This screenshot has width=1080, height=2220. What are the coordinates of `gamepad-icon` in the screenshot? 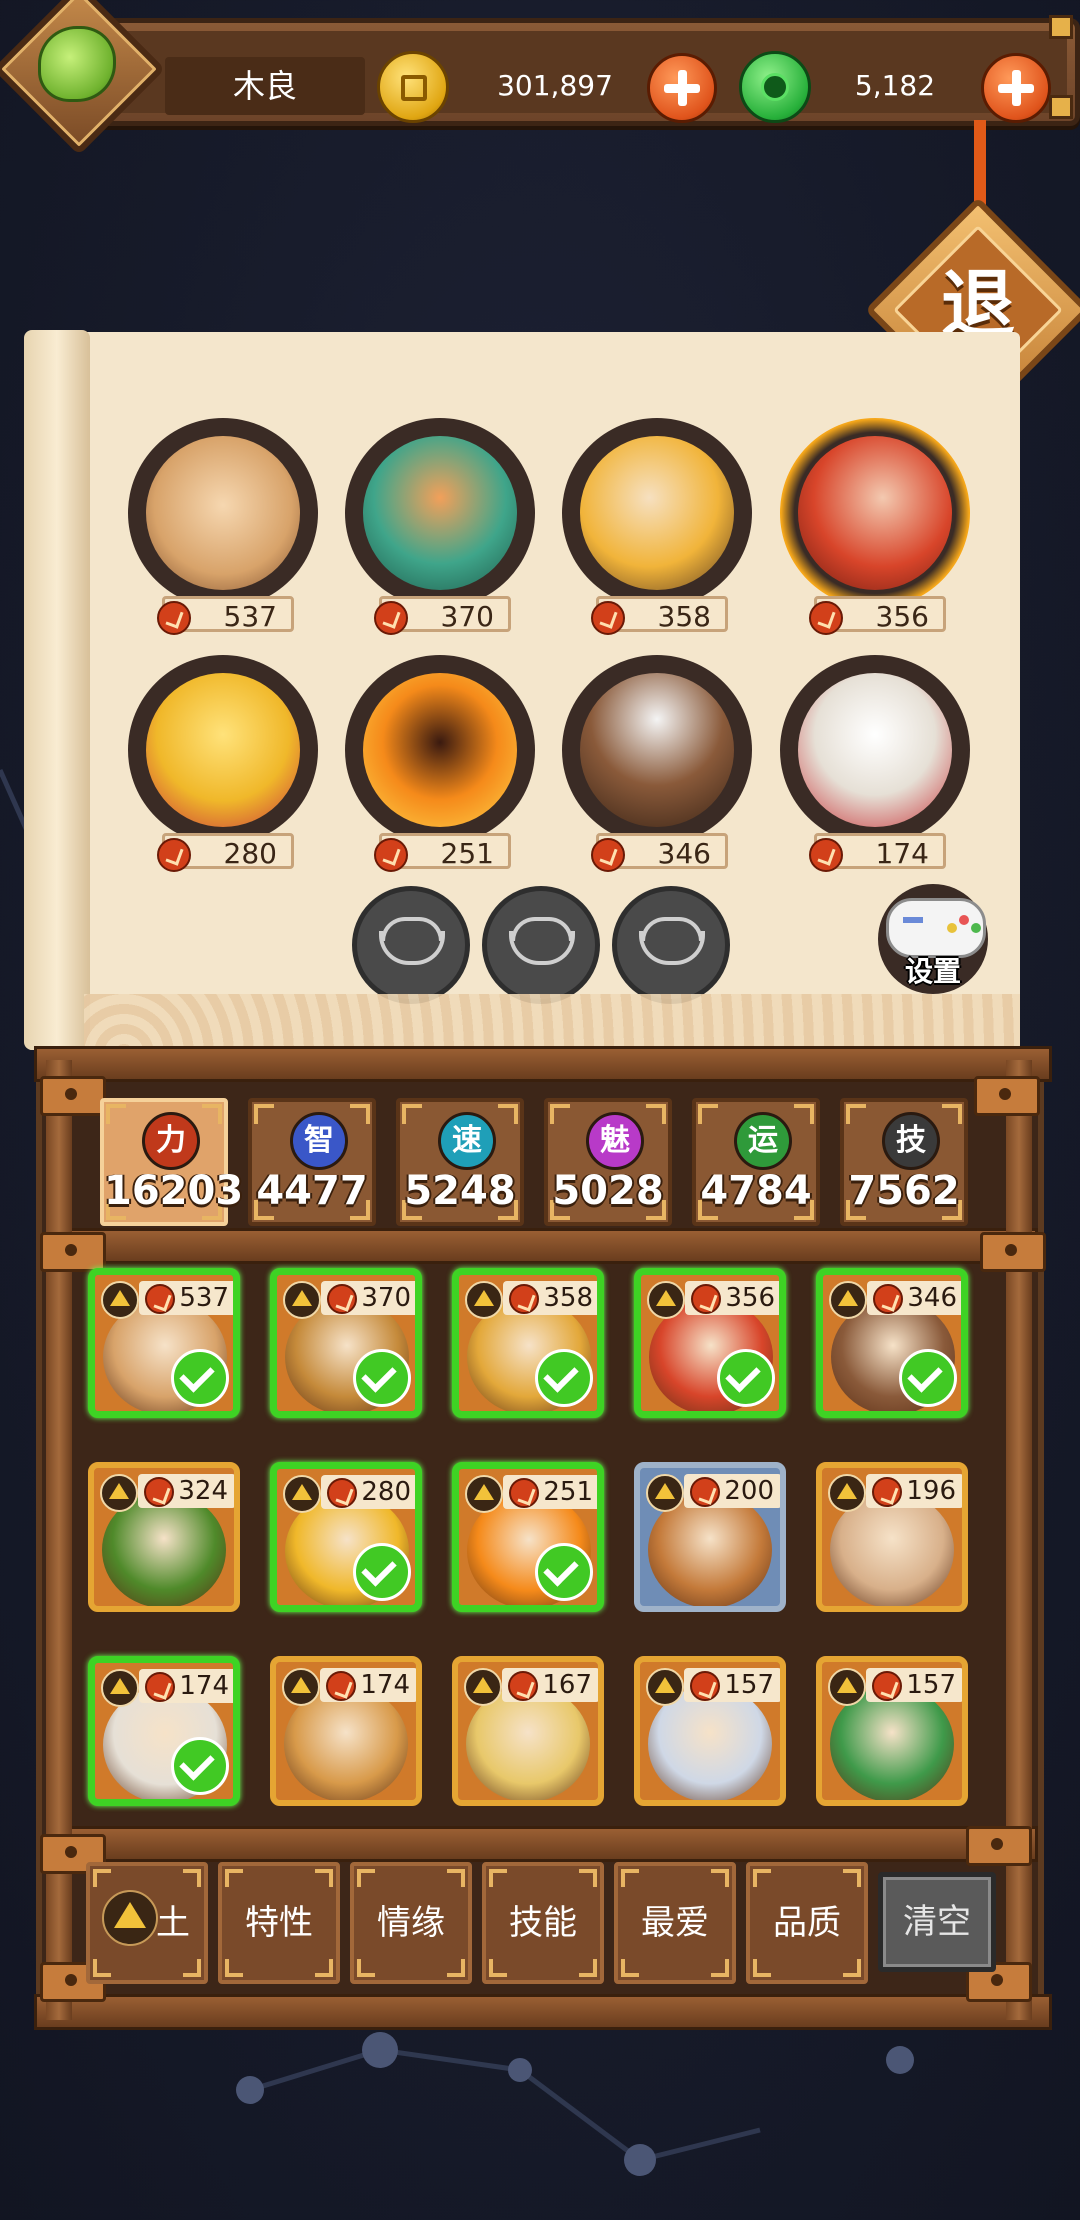 It's located at (936, 928).